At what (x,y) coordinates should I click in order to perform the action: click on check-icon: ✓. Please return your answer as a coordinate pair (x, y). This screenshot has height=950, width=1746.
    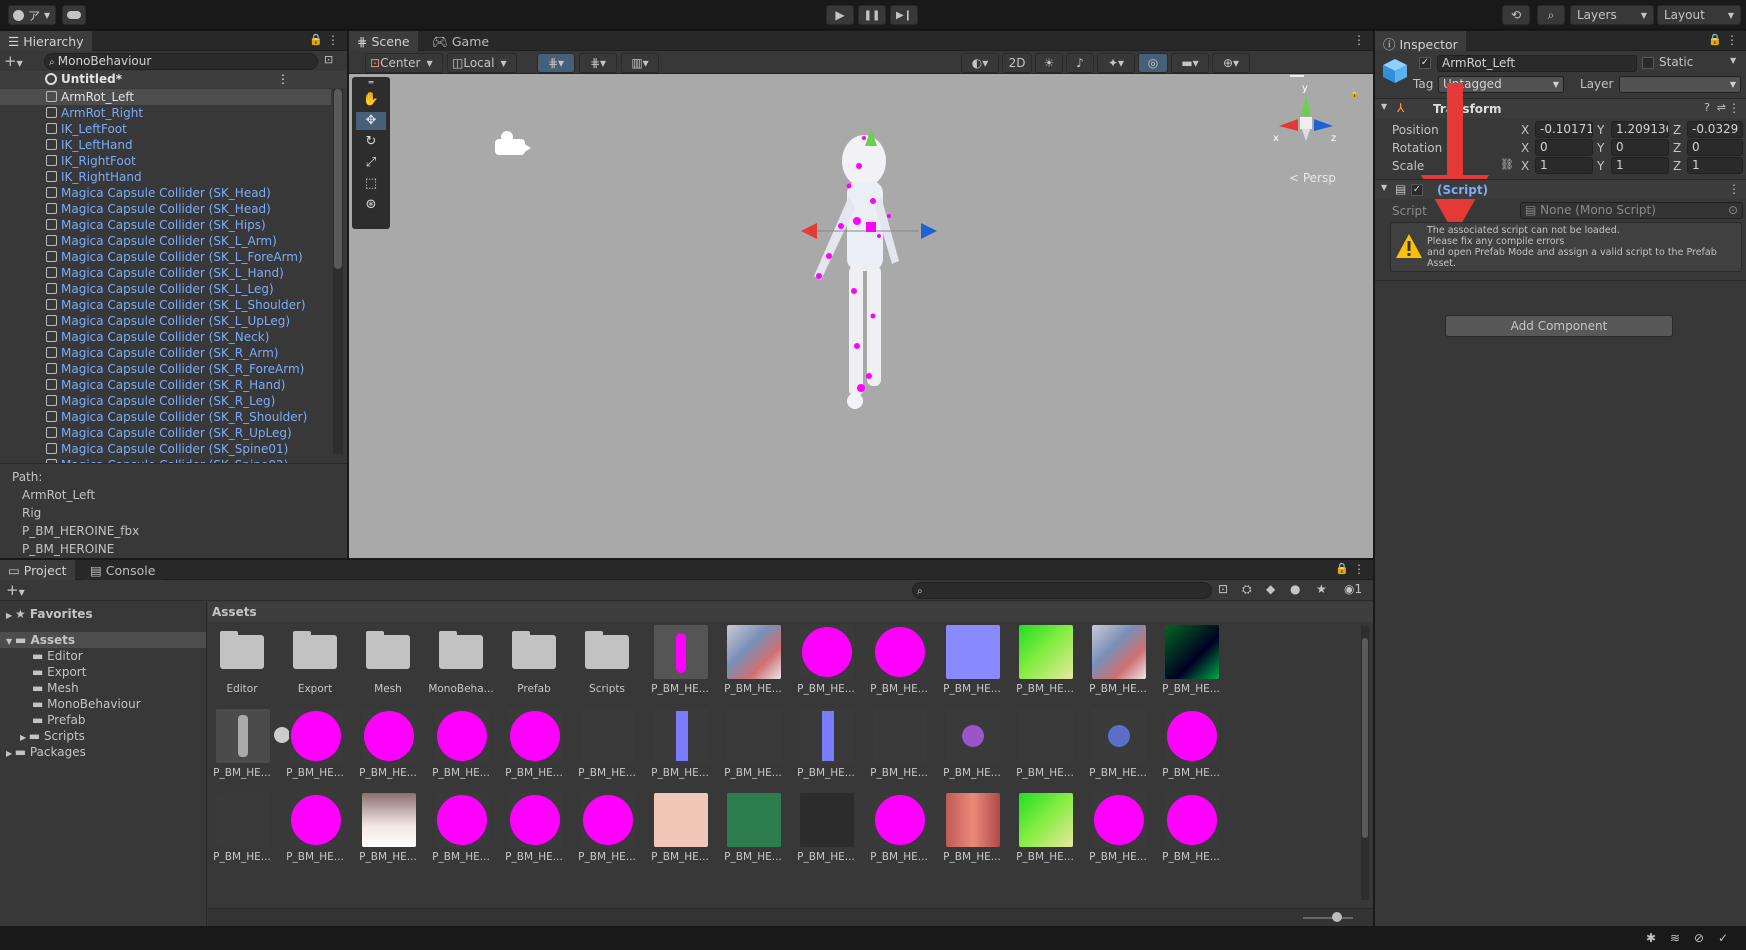
    Looking at the image, I should click on (1723, 938).